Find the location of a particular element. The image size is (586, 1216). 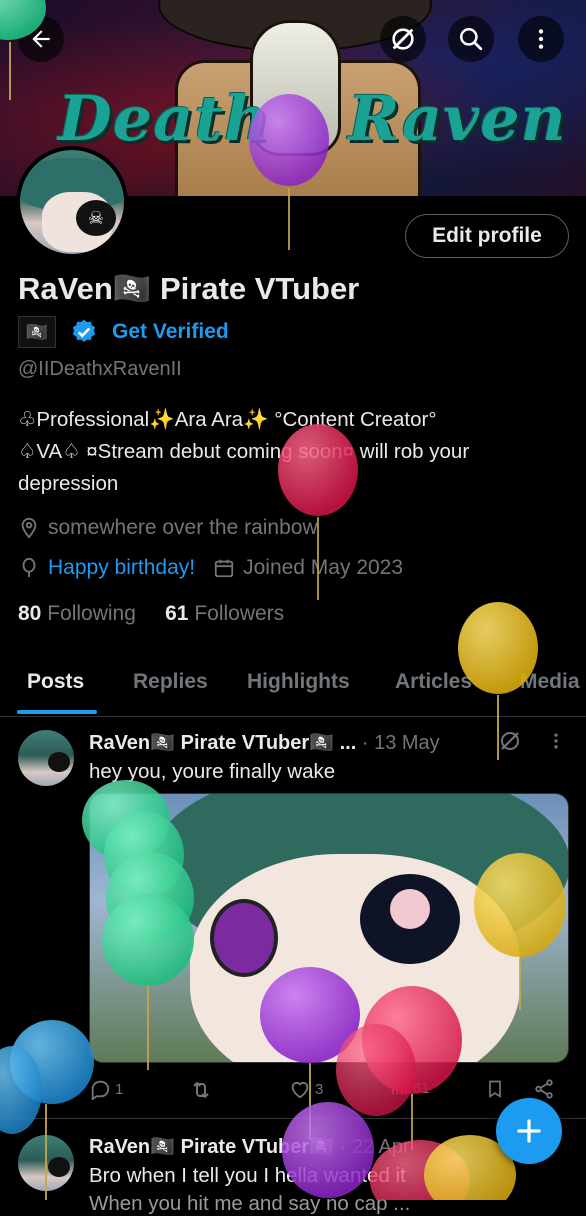

like-button: 3 is located at coordinates (306, 1089).